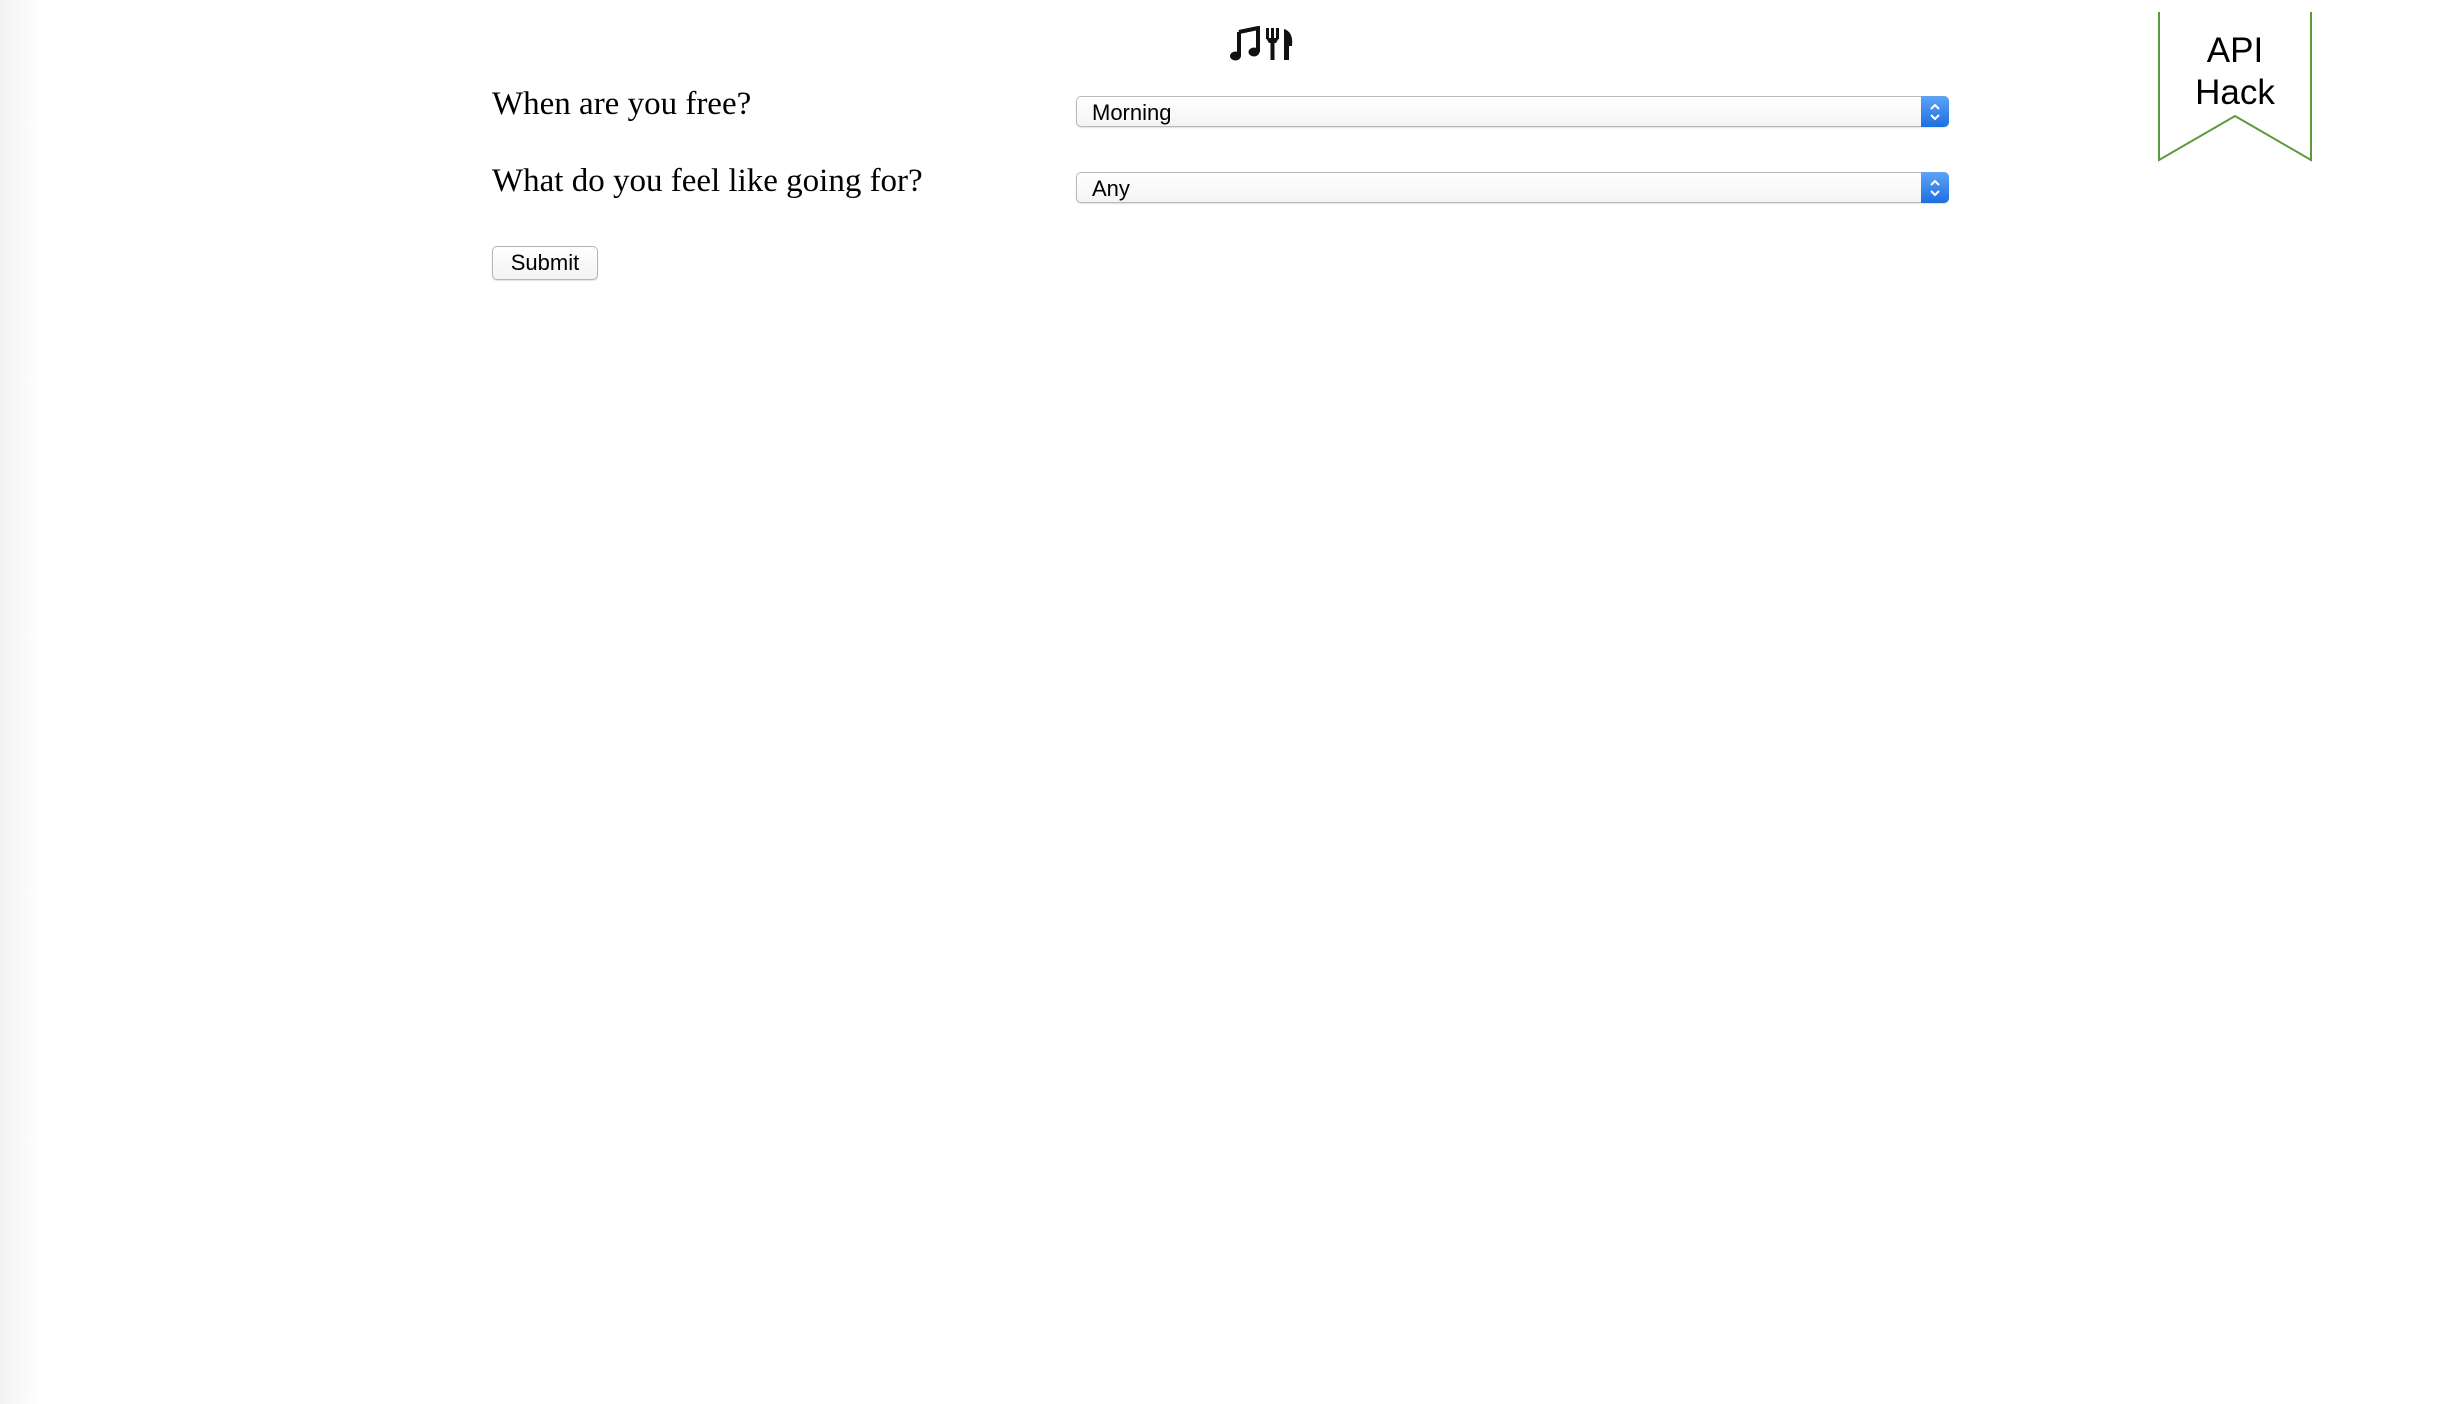  Describe the element at coordinates (22, 702) in the screenshot. I see `left-edge-shade` at that location.